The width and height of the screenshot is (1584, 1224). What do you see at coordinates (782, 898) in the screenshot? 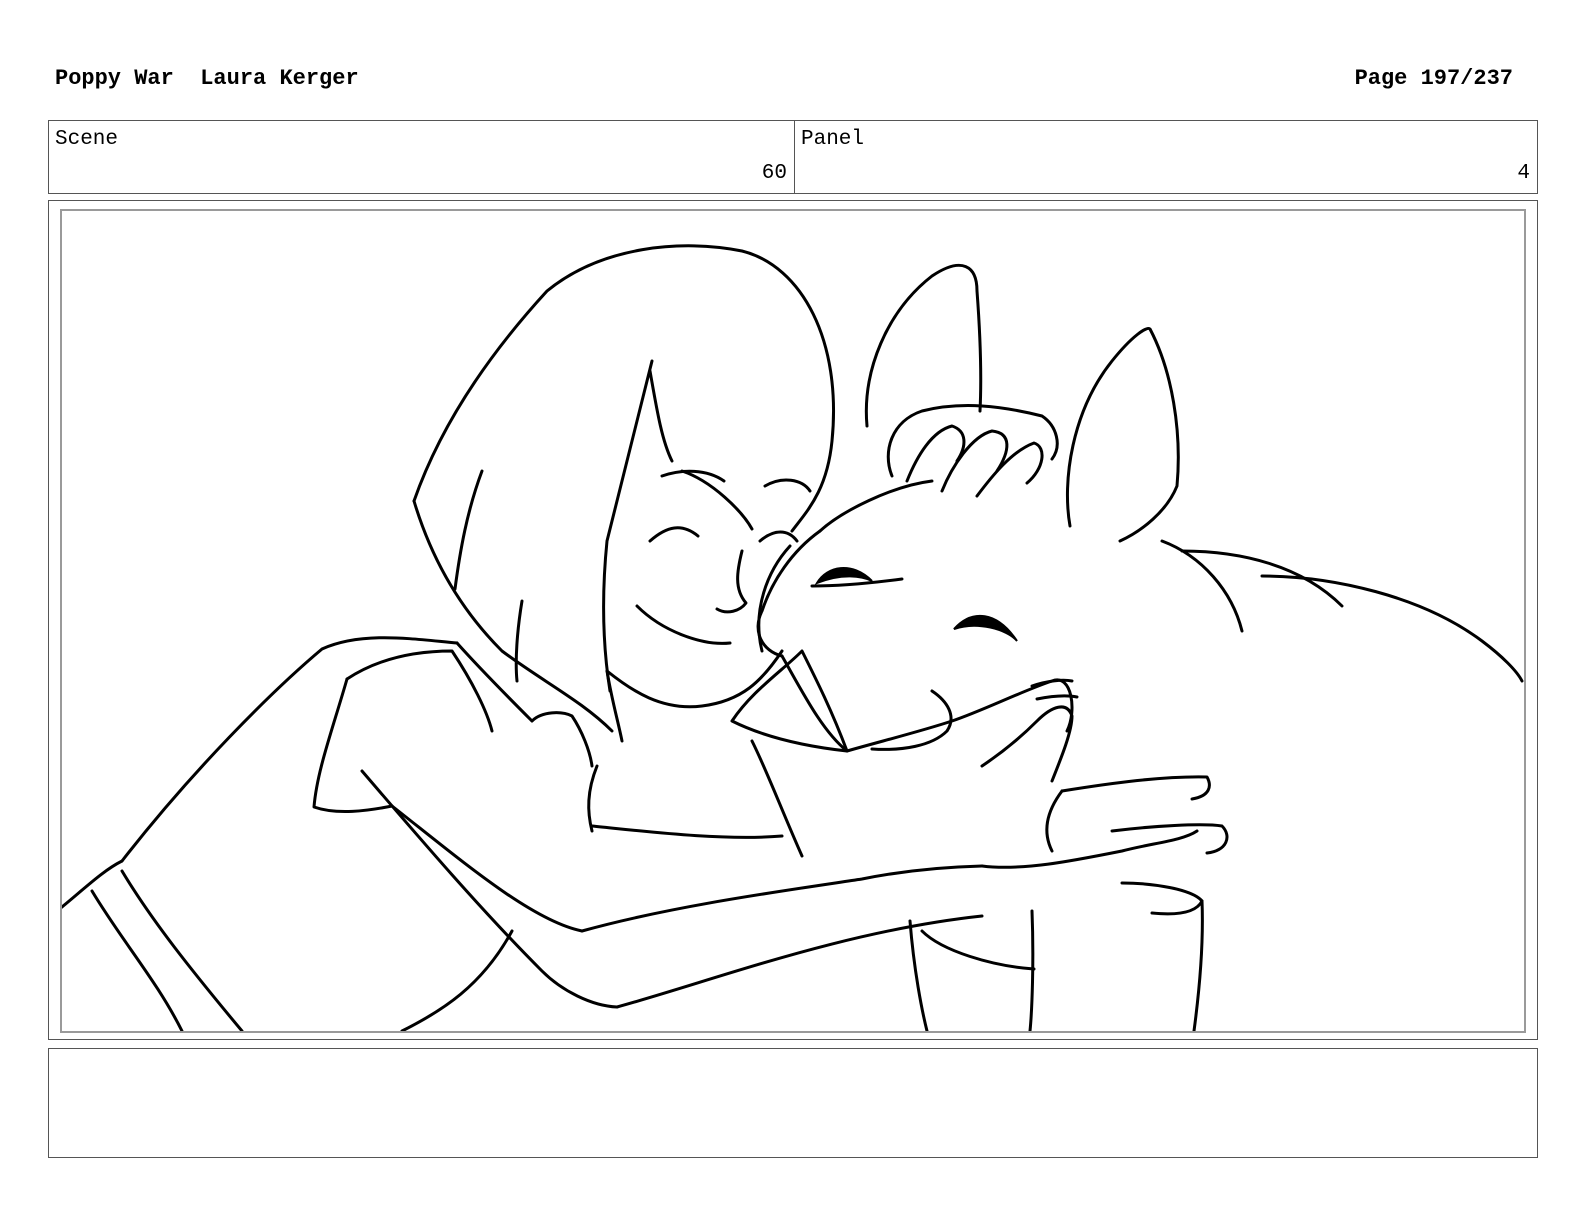
I see `forearm-top` at bounding box center [782, 898].